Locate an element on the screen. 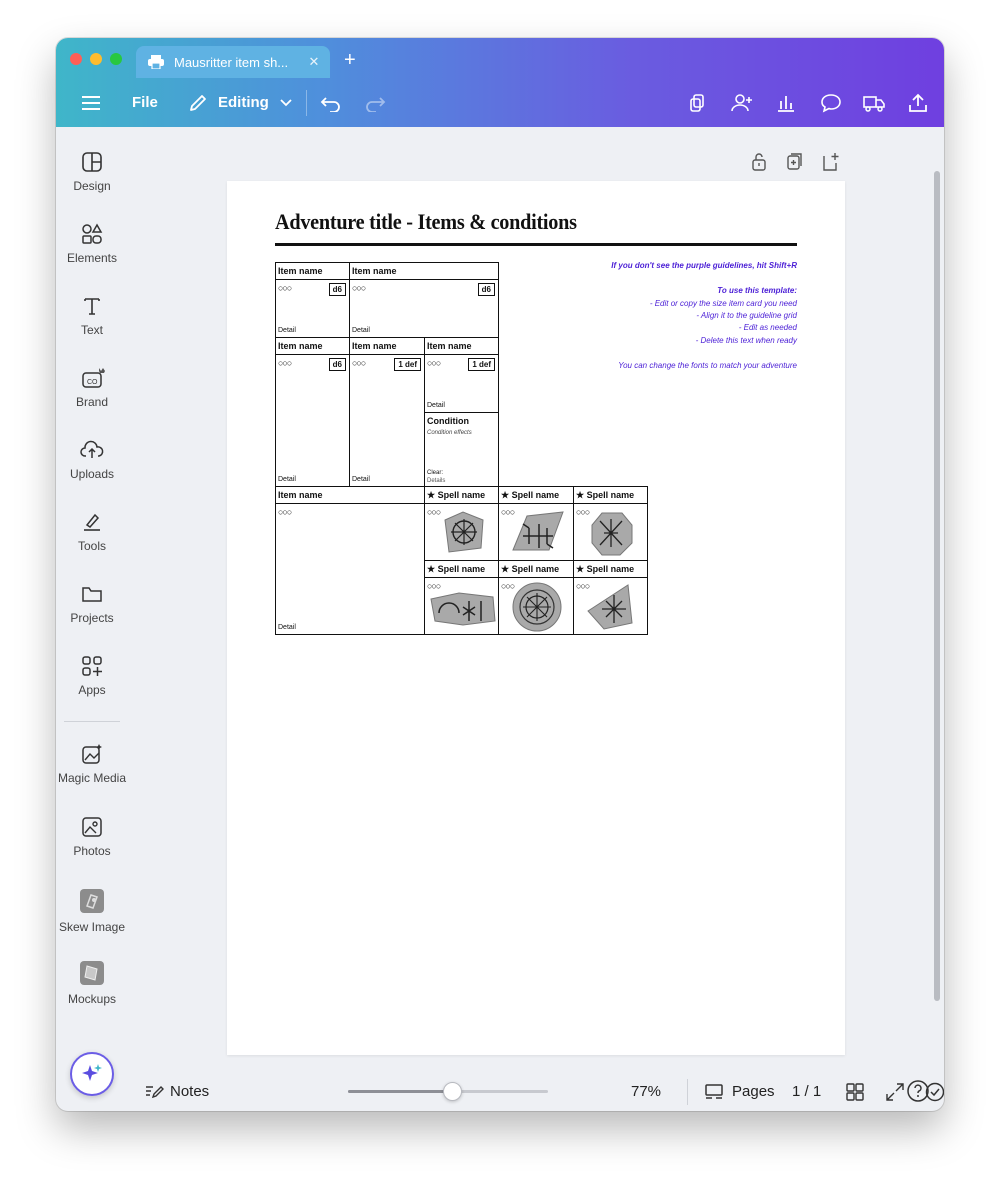 This screenshot has width=1000, height=1186. lock-page-button is located at coordinates (759, 164).